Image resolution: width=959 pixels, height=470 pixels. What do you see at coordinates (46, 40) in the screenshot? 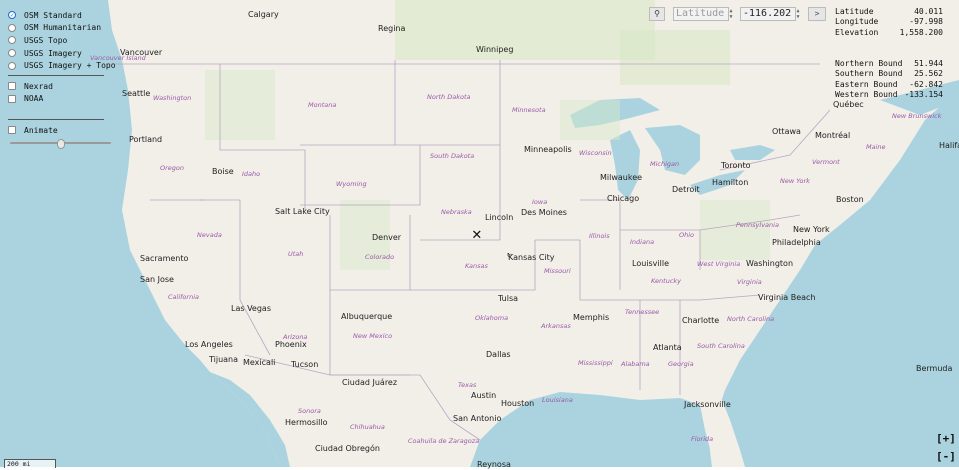
I see `base-layer-label: USGS Topo` at bounding box center [46, 40].